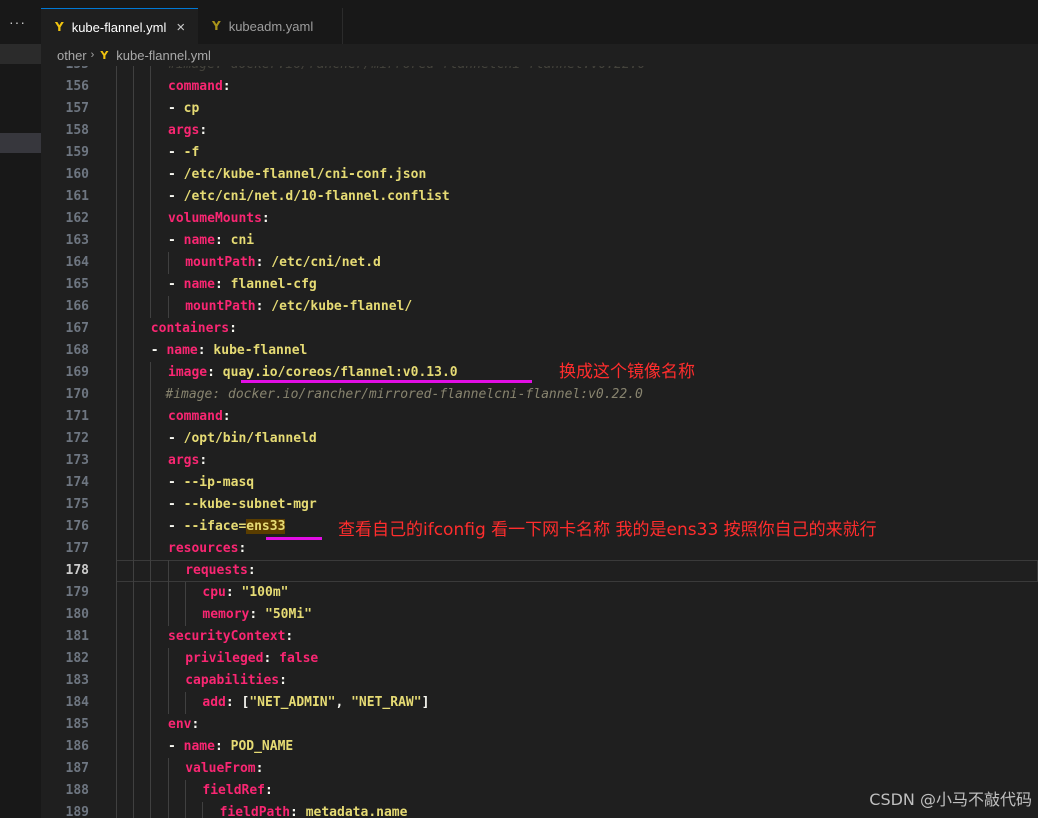 This screenshot has height=818, width=1038. Describe the element at coordinates (539, 263) in the screenshot. I see `code-line: 164 mountPath: /etc/cni/net.d` at that location.